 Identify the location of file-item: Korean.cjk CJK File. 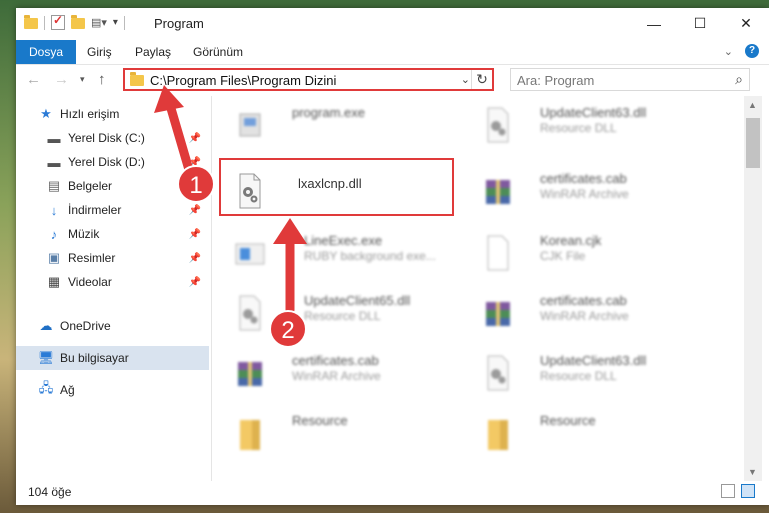
(580, 251).